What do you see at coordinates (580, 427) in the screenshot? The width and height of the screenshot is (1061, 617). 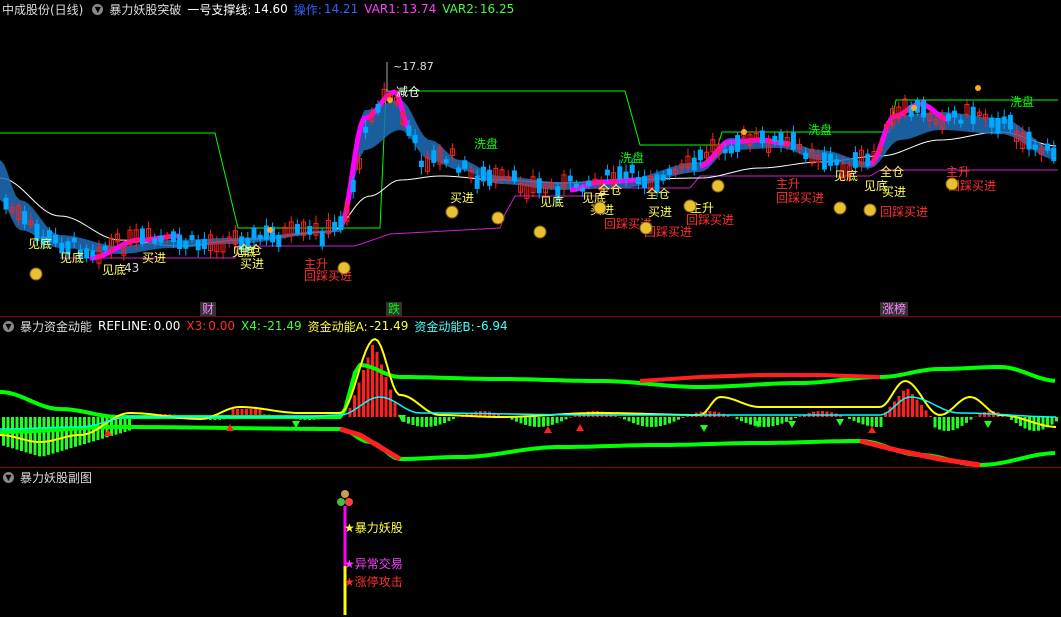 I see `up-arrow-icon` at bounding box center [580, 427].